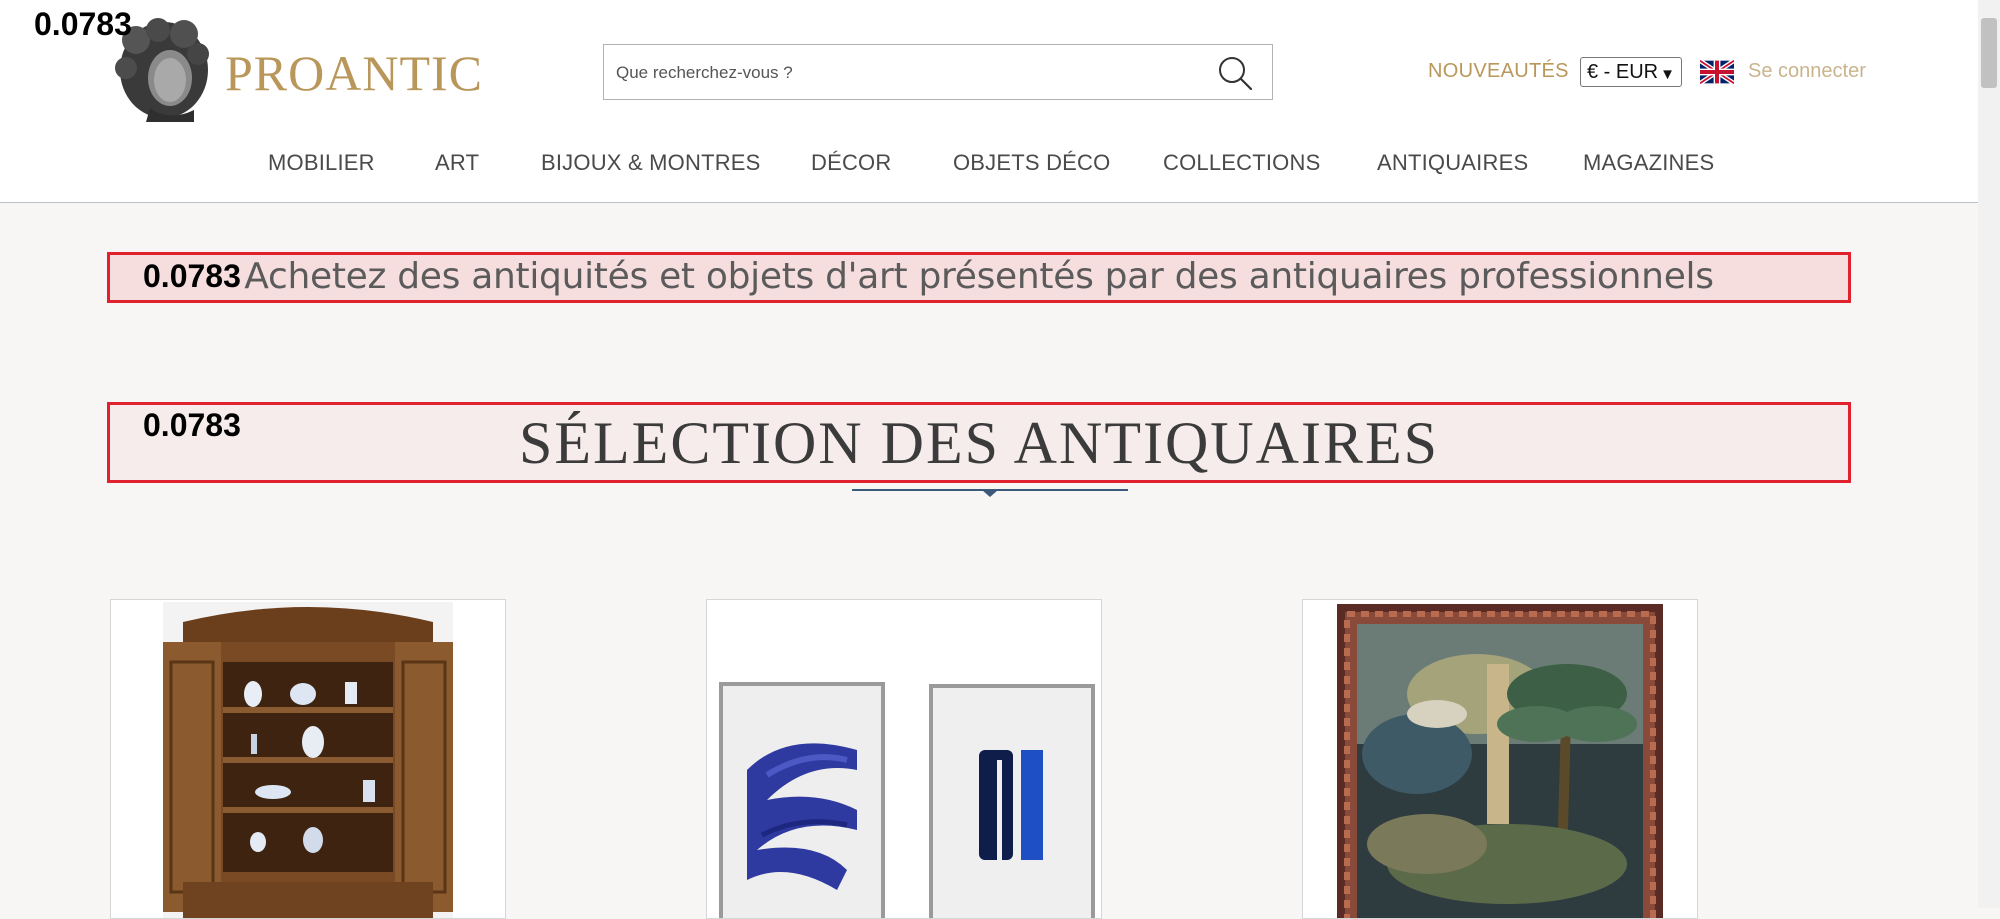 This screenshot has width=2000, height=919. What do you see at coordinates (192, 276) in the screenshot?
I see `score-badge-tagline: 0.0783` at bounding box center [192, 276].